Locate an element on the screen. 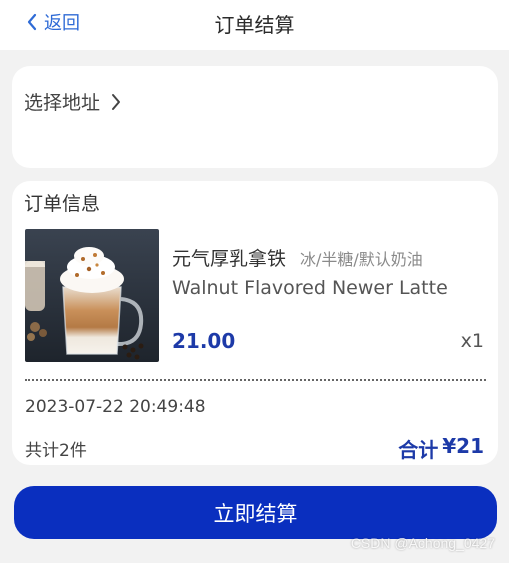  product-price: 21.00 is located at coordinates (204, 341).